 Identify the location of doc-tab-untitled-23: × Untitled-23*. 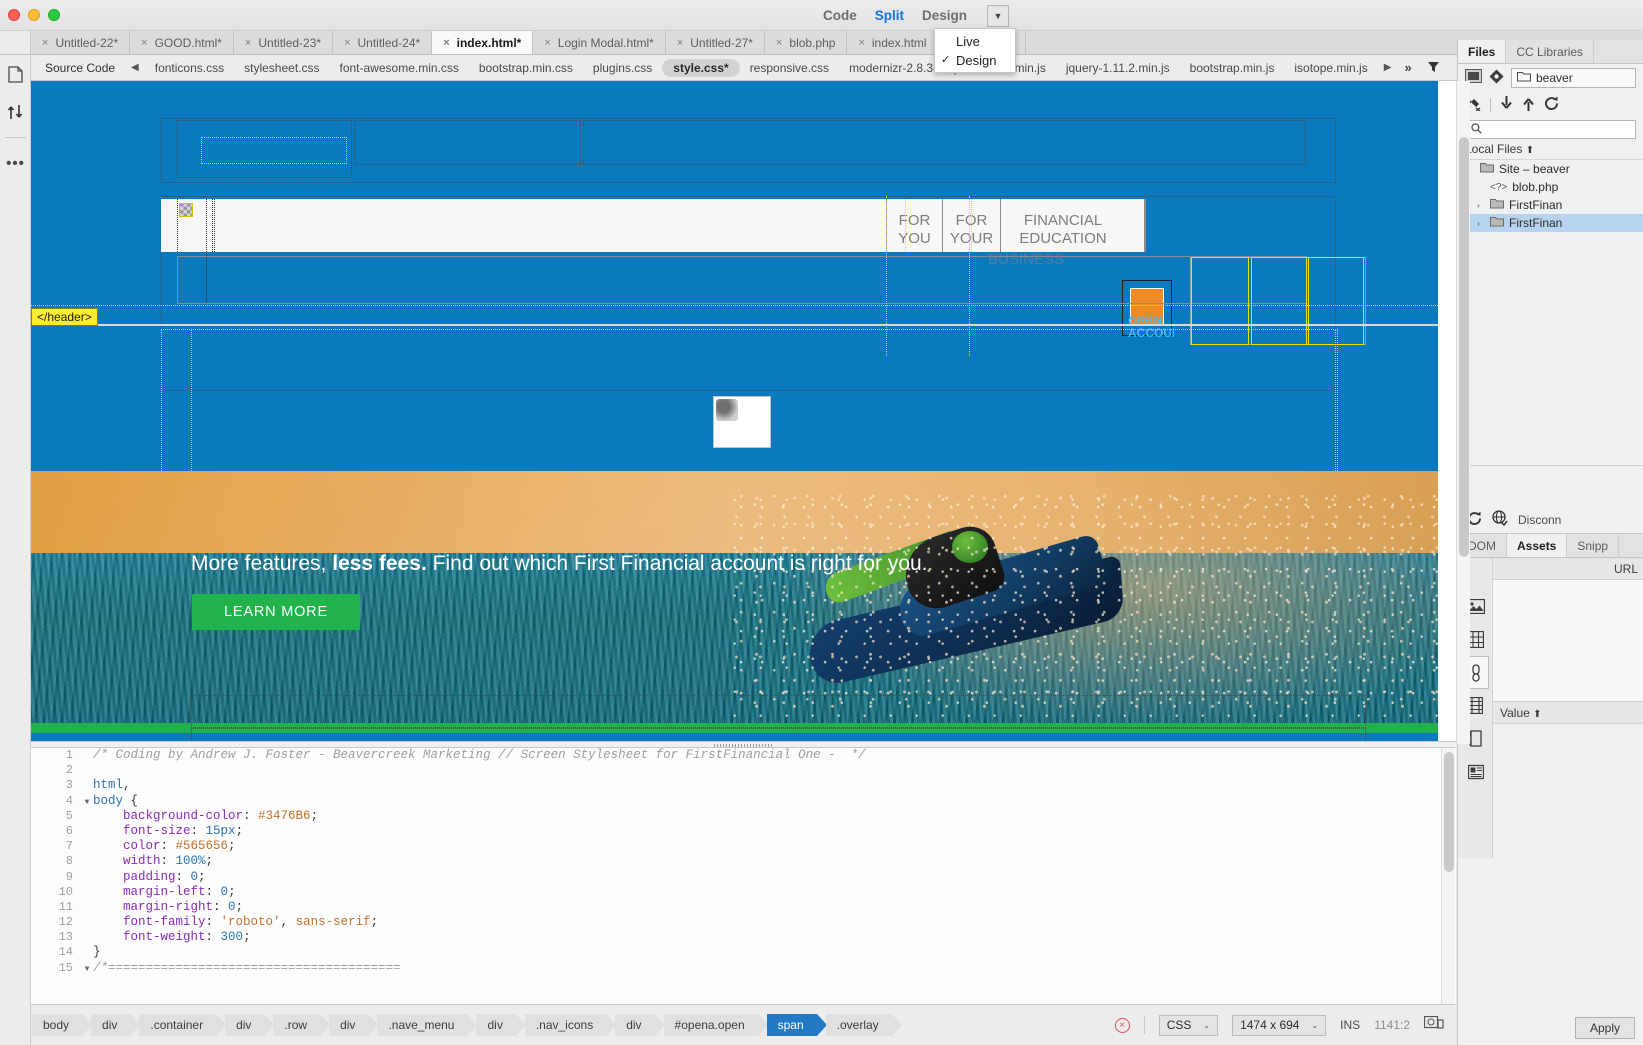
(283, 42).